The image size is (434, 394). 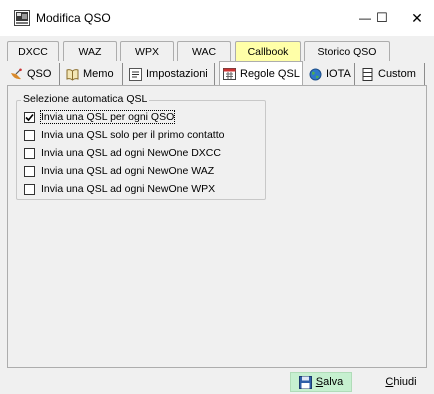 I want to click on tab-wpx: WPX, so click(x=147, y=51).